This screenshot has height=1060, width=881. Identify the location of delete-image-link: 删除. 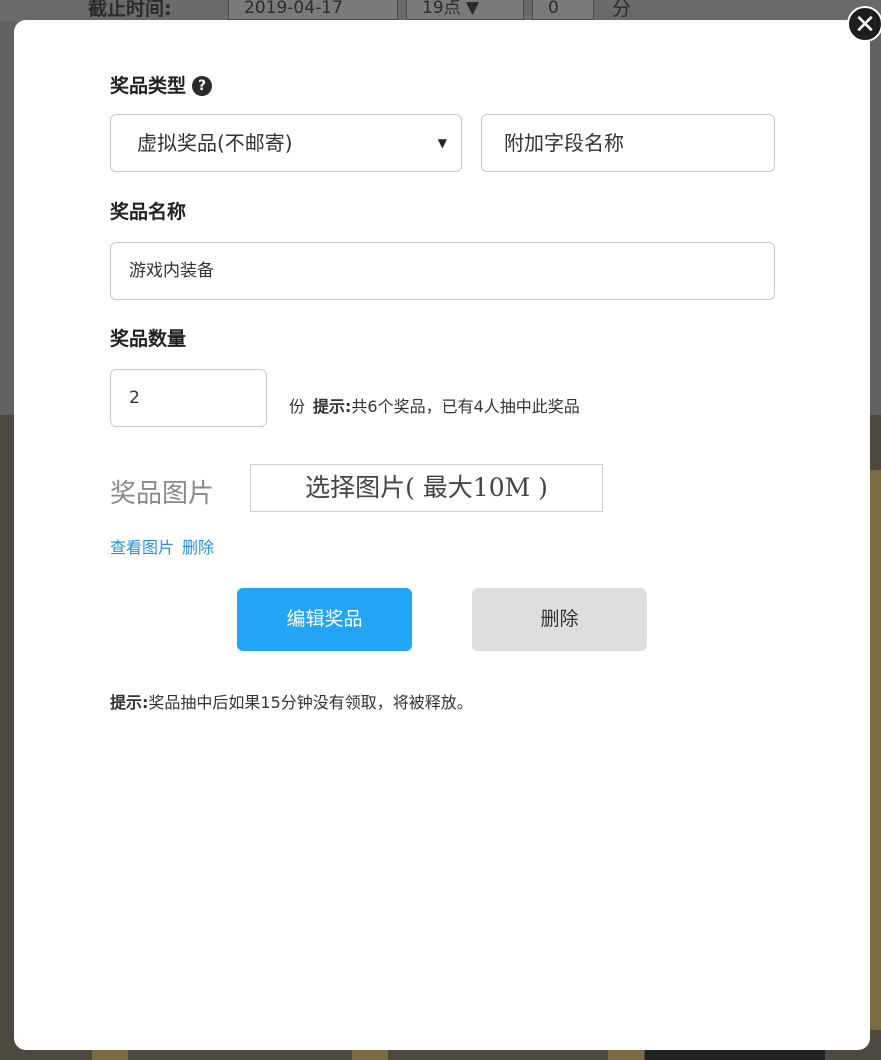
(198, 547).